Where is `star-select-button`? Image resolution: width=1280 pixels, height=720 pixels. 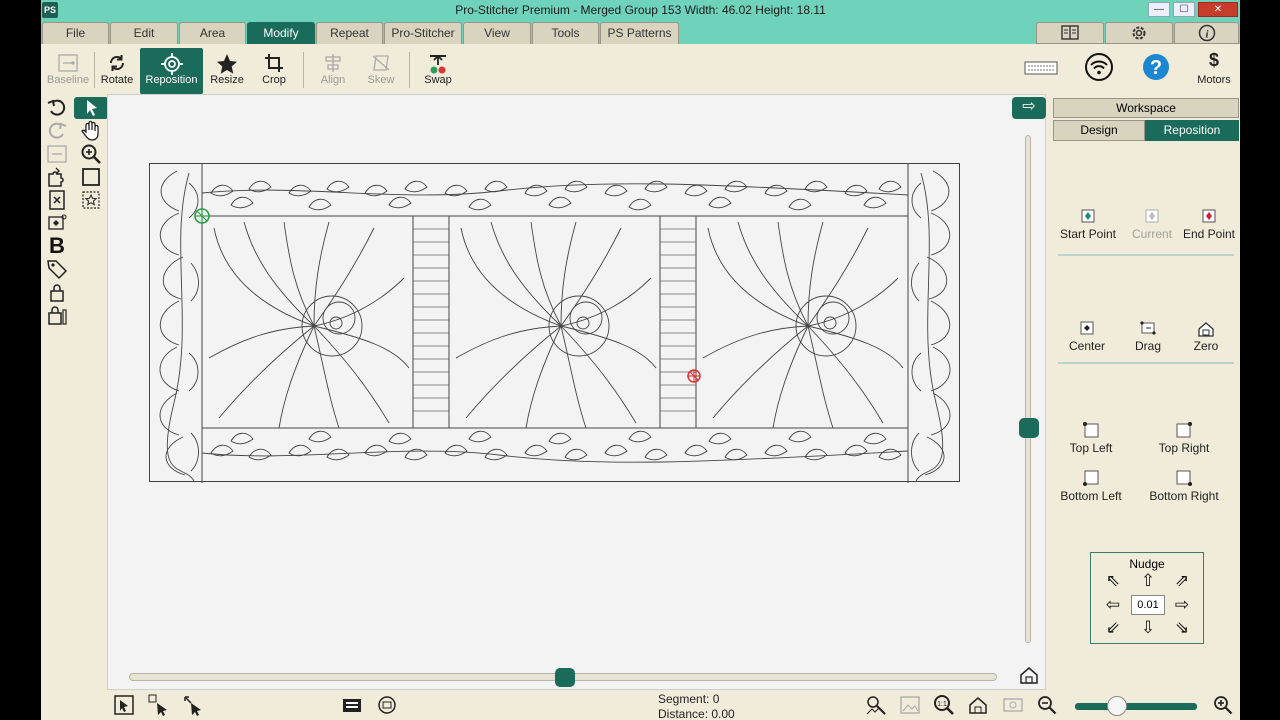 star-select-button is located at coordinates (91, 200).